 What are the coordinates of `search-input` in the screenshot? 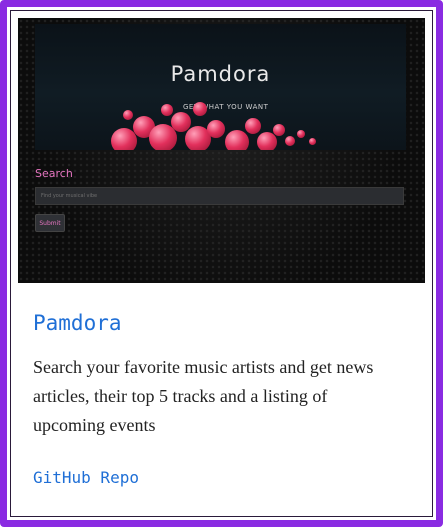 It's located at (219, 196).